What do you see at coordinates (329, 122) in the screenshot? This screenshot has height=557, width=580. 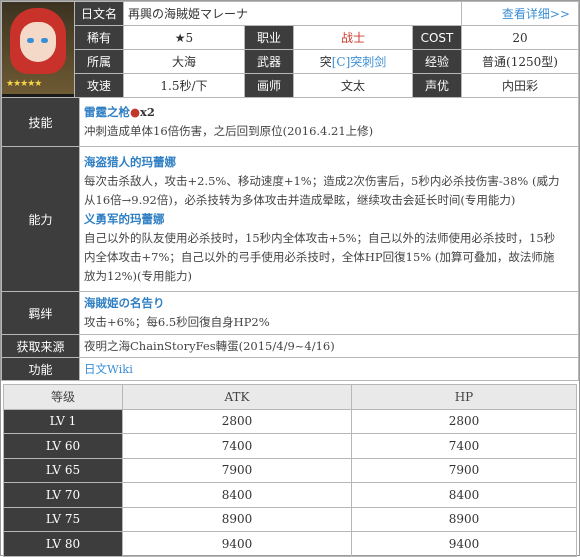 I see `skill-cell: 雷霆之枪●x2 冲刺造成单体16倍伤害，之后回到原位(2016.4.21上修)` at bounding box center [329, 122].